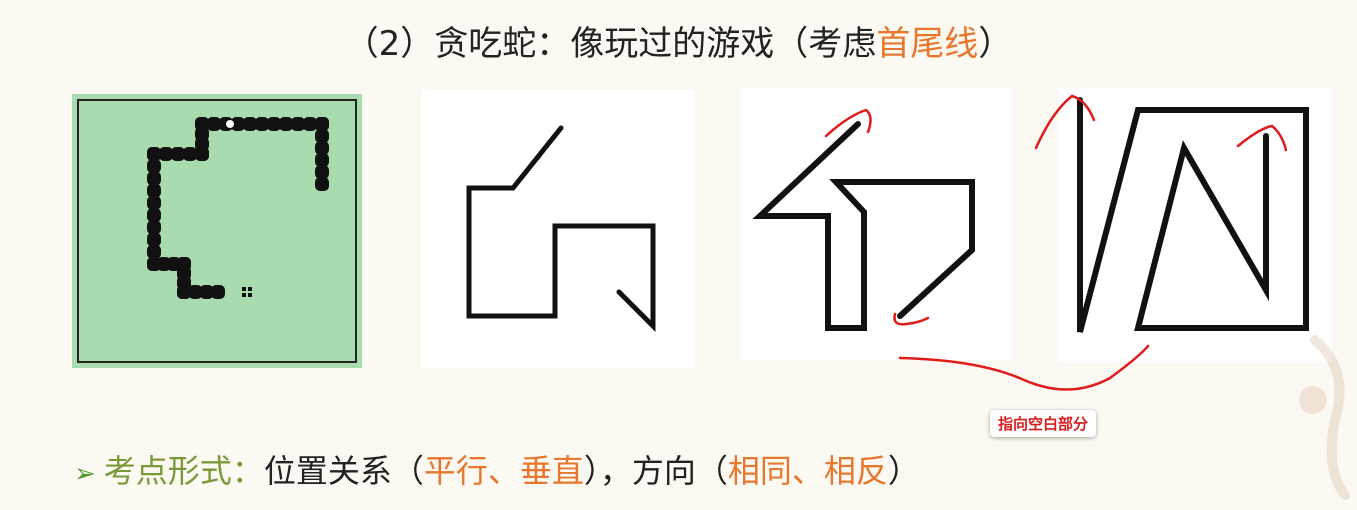  I want to click on bullet-label: 考点形式：, so click(183, 471).